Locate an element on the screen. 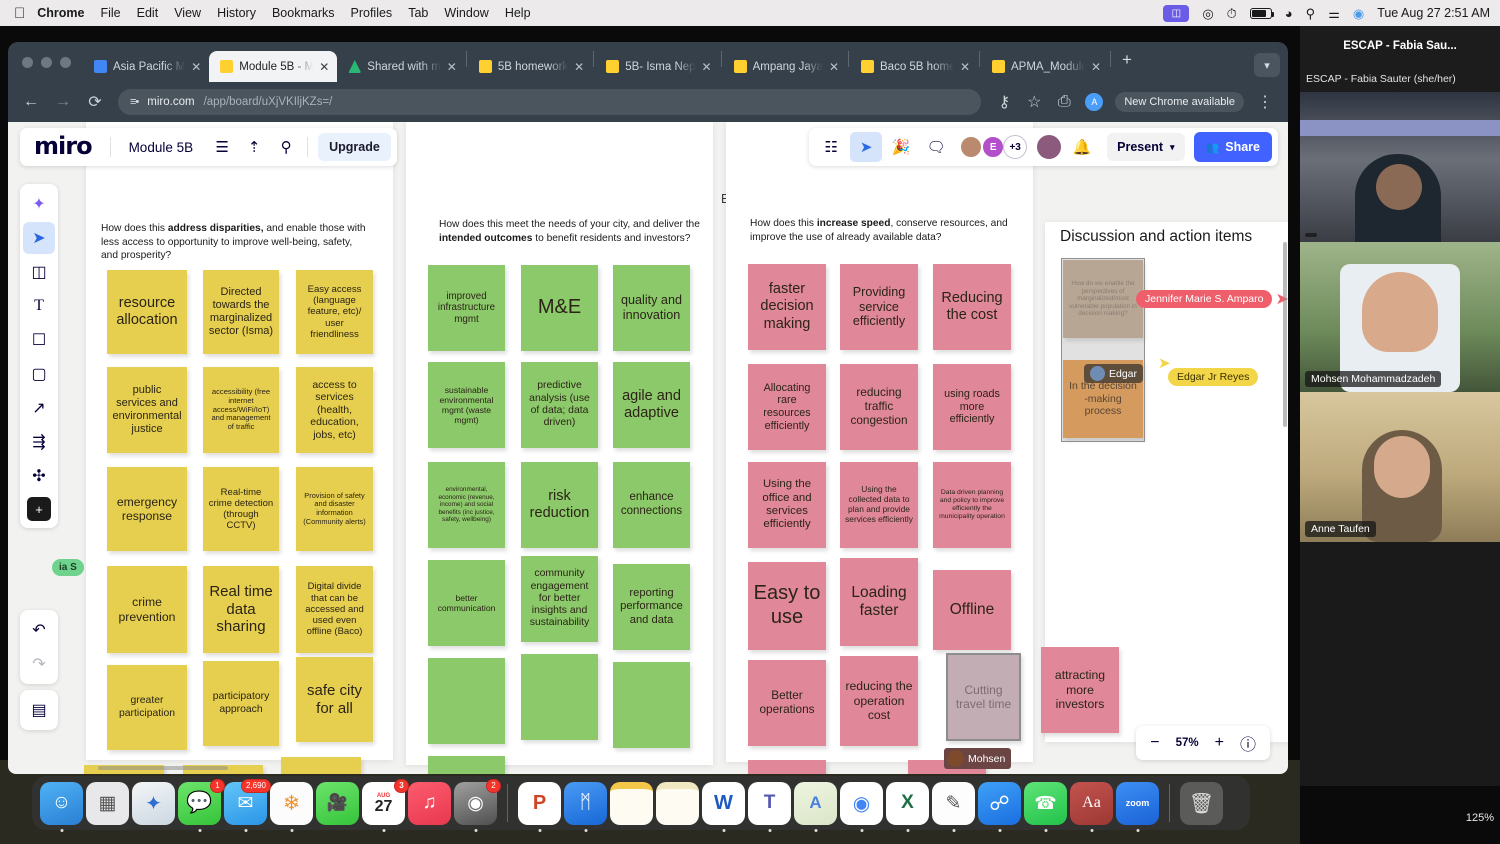 The image size is (1500, 844). zoom-icon: zoom is located at coordinates (1137, 806).